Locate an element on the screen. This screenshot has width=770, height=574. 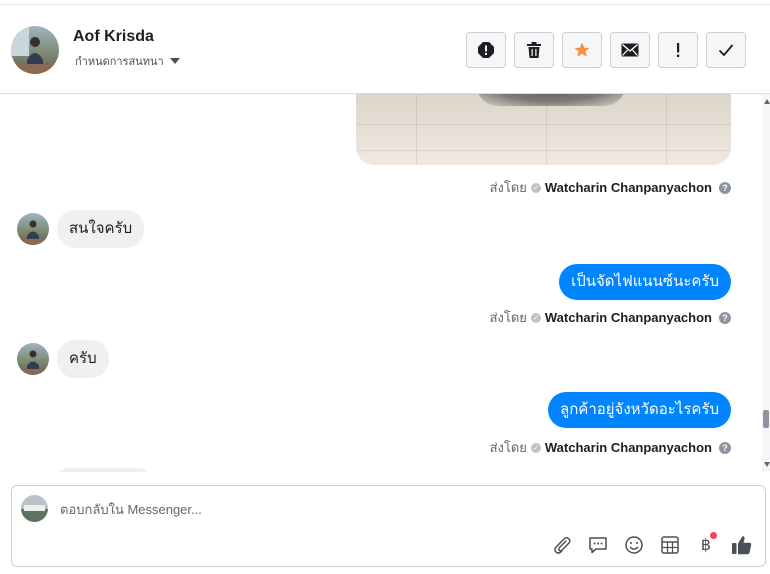
scroll-down-arrow-icon is located at coordinates (767, 464).